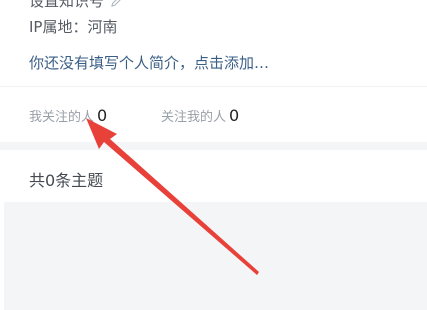  Describe the element at coordinates (194, 117) in the screenshot. I see `followers-label: 关注我的人` at that location.